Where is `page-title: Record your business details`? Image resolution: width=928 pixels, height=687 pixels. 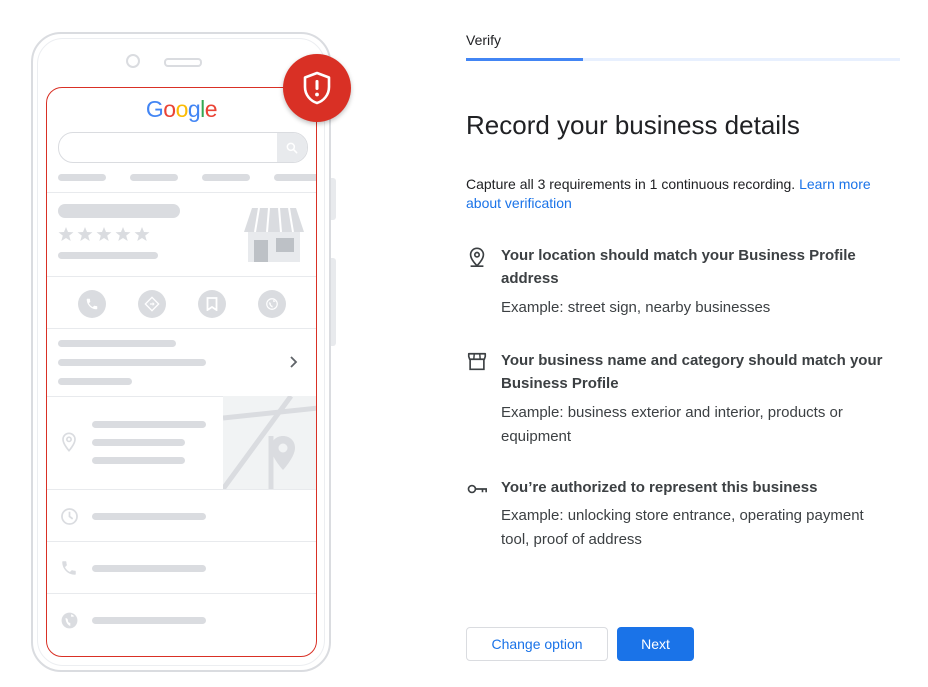
page-title: Record your business details is located at coordinates (633, 125).